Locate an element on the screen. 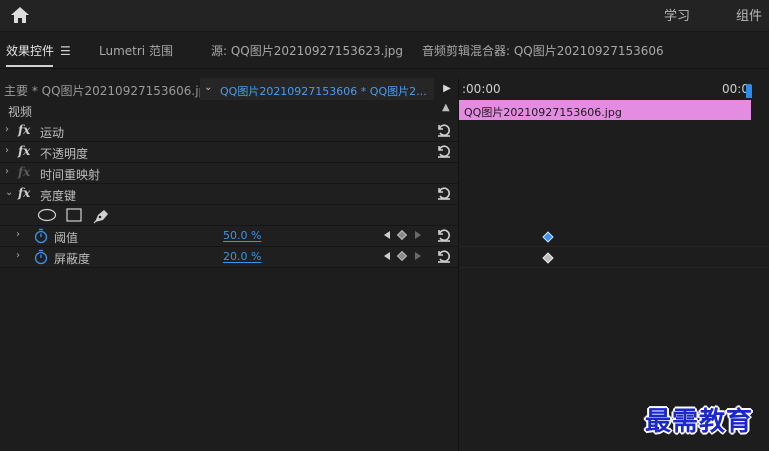 This screenshot has height=451, width=769. effect-row-time-remap: › fx 时间重映射 is located at coordinates (229, 173).